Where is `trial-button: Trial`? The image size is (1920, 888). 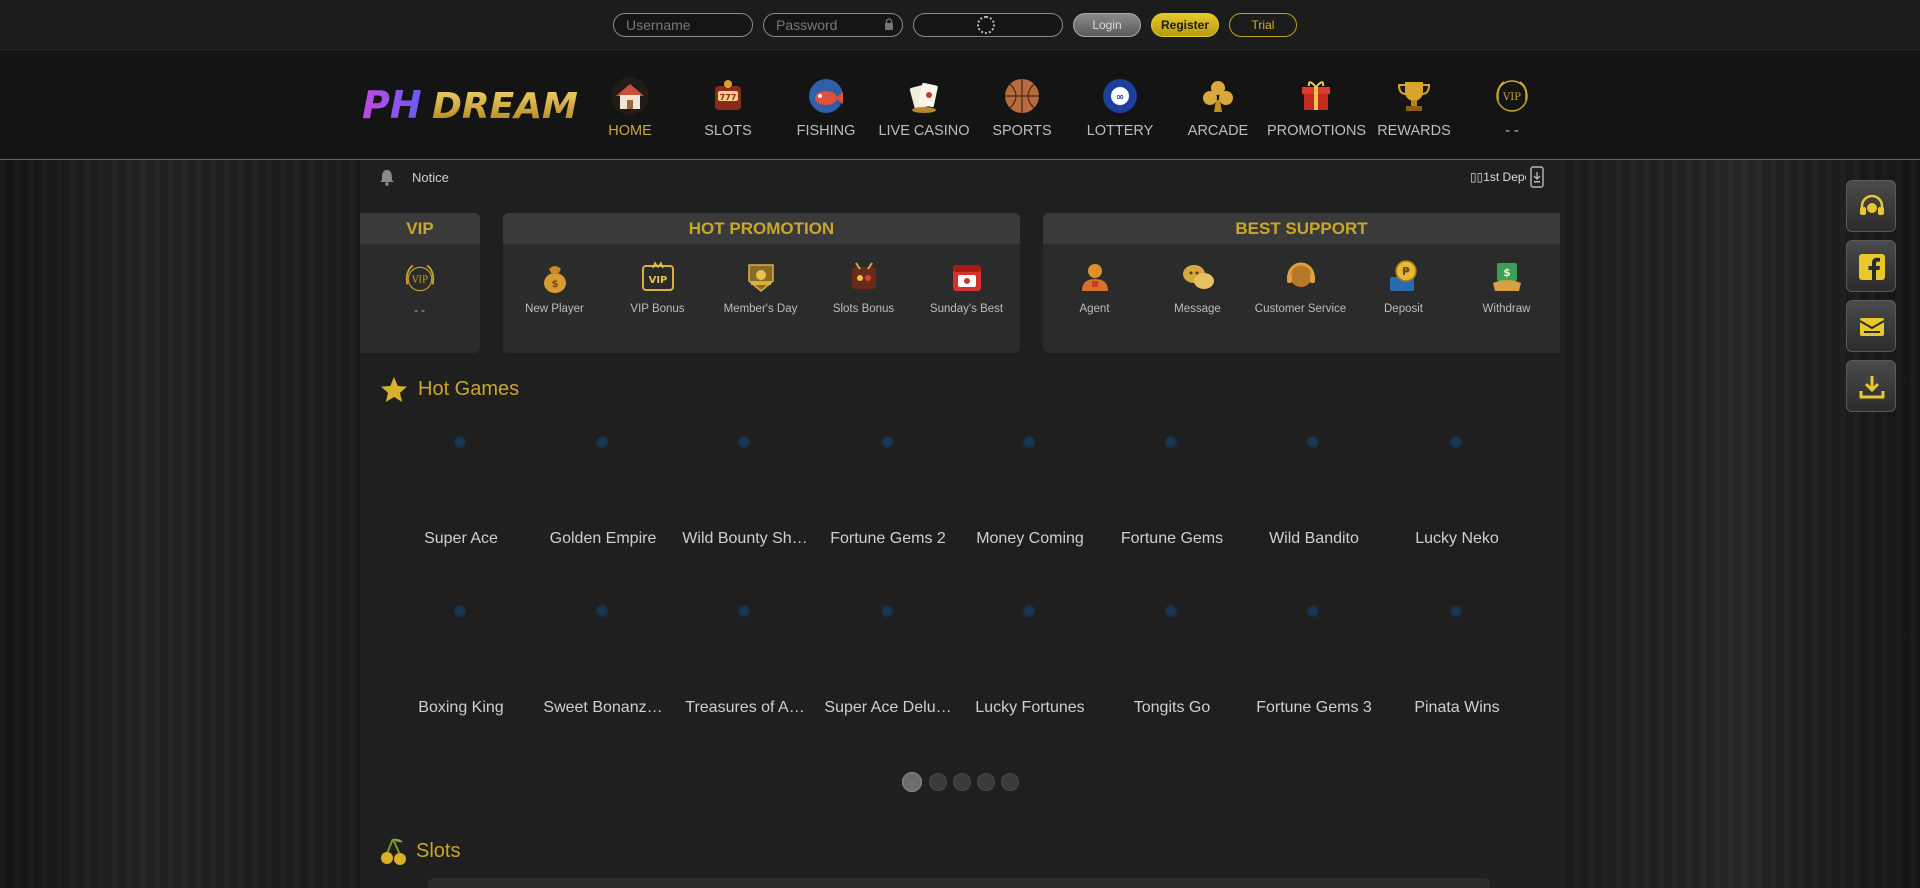
trial-button: Trial is located at coordinates (1263, 25).